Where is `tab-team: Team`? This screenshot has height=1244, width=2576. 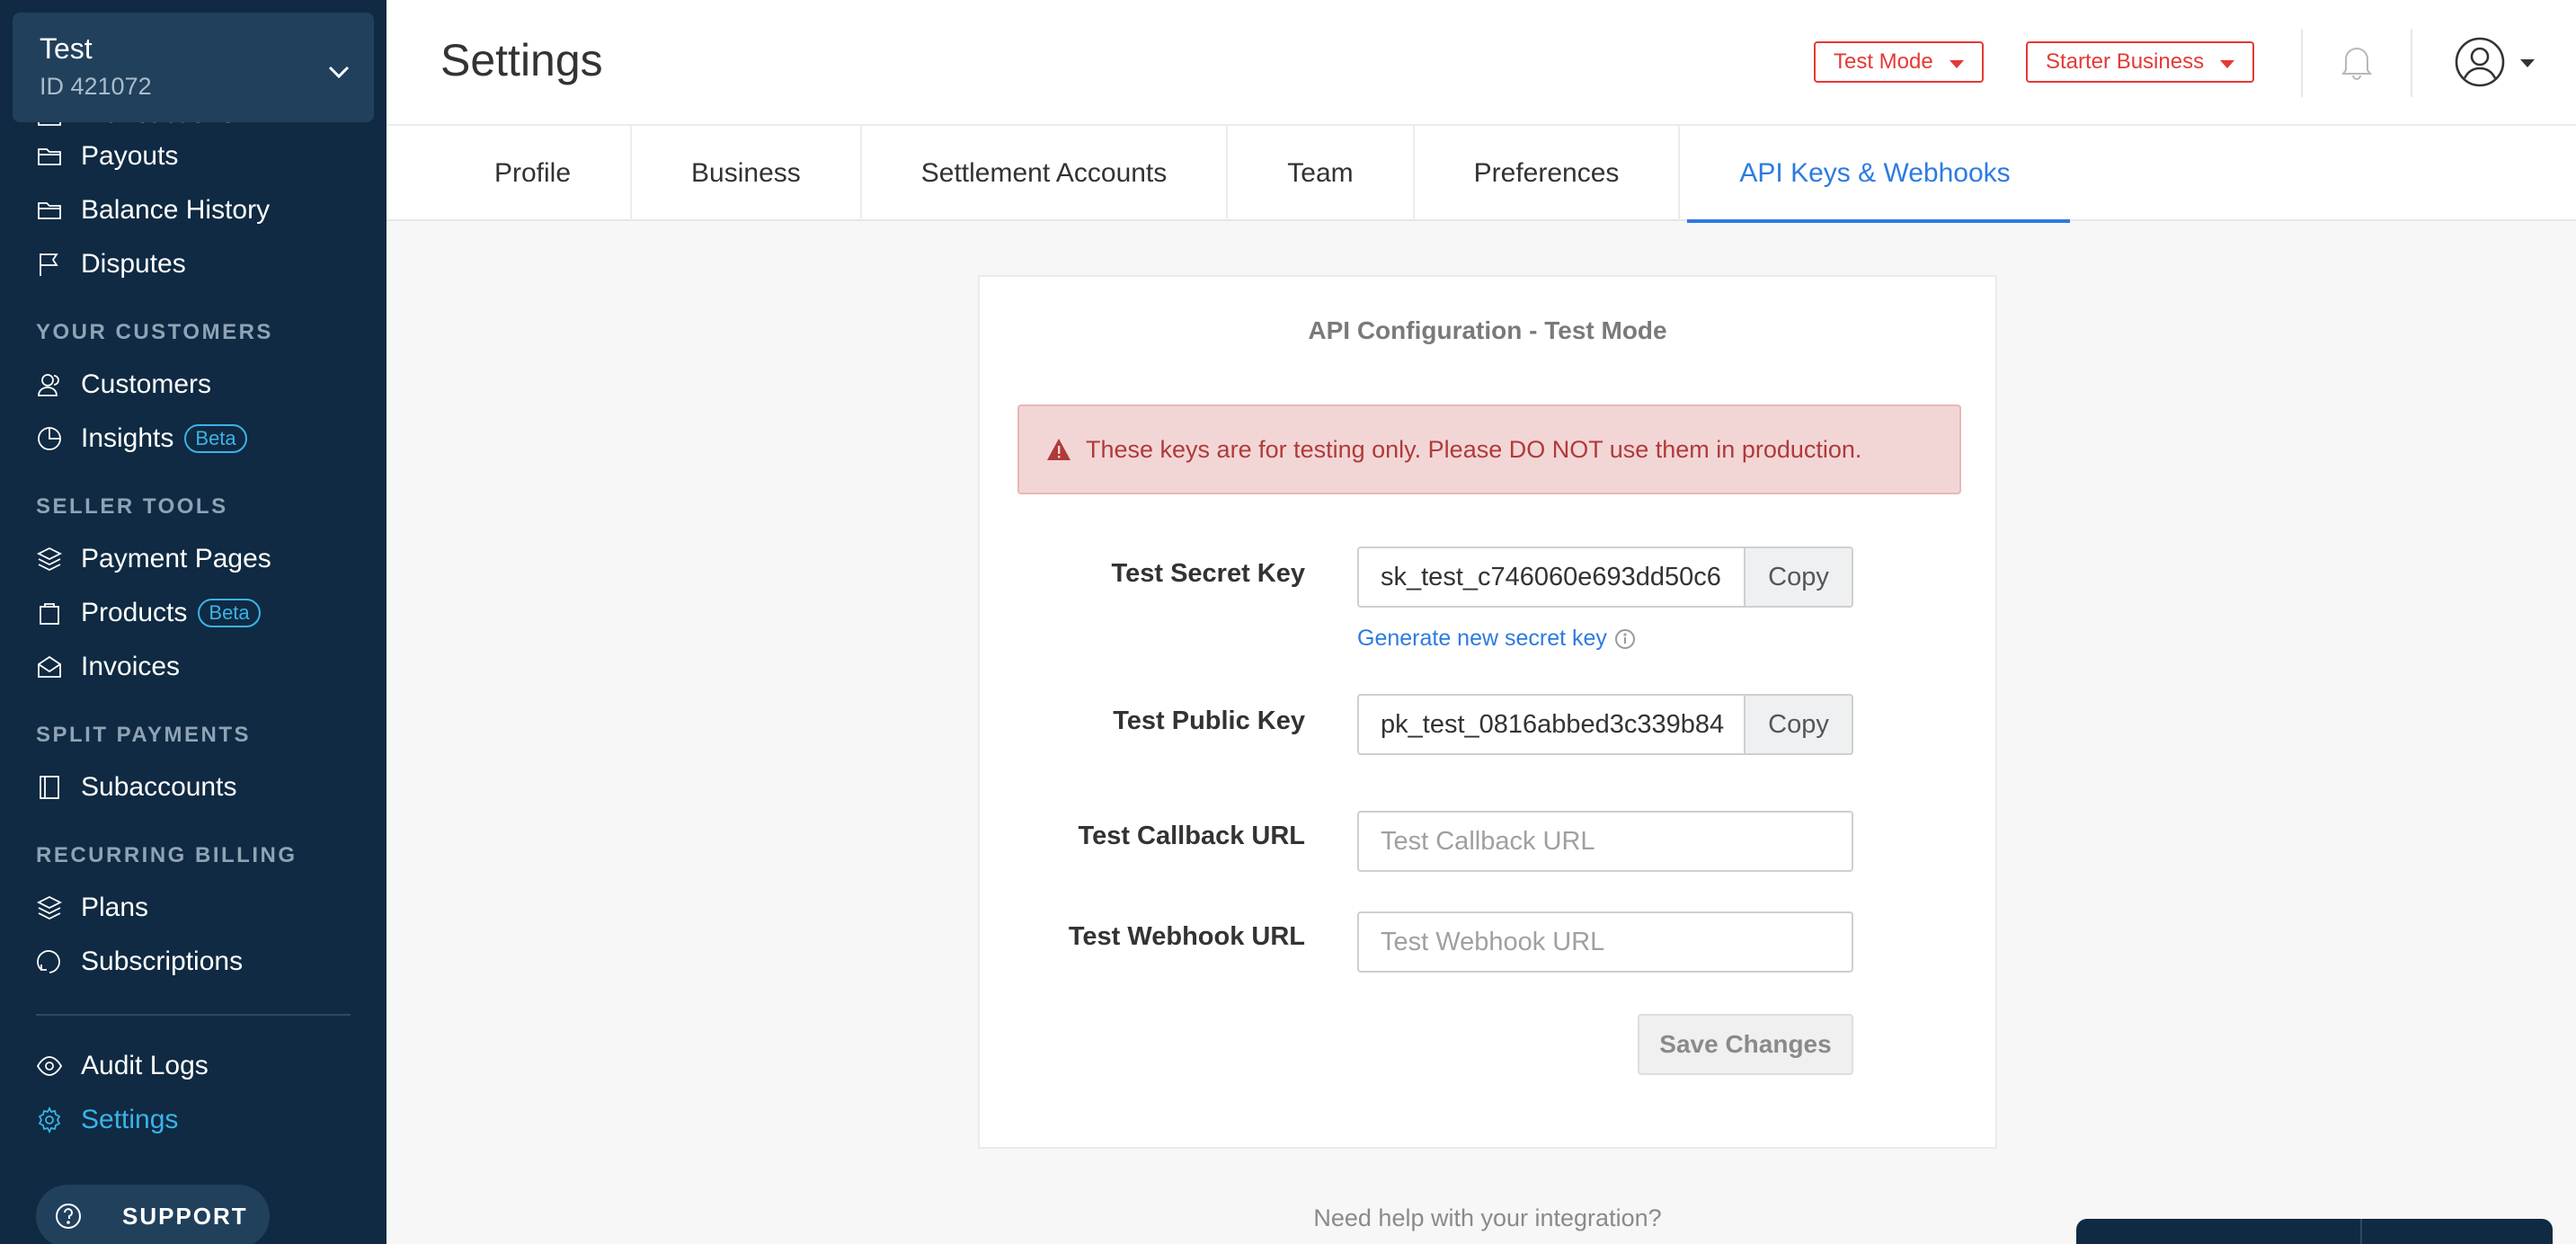
tab-team: Team is located at coordinates (1321, 173).